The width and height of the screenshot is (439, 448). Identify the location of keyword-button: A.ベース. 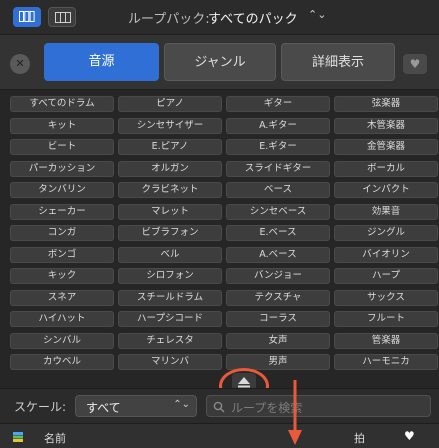
(278, 254).